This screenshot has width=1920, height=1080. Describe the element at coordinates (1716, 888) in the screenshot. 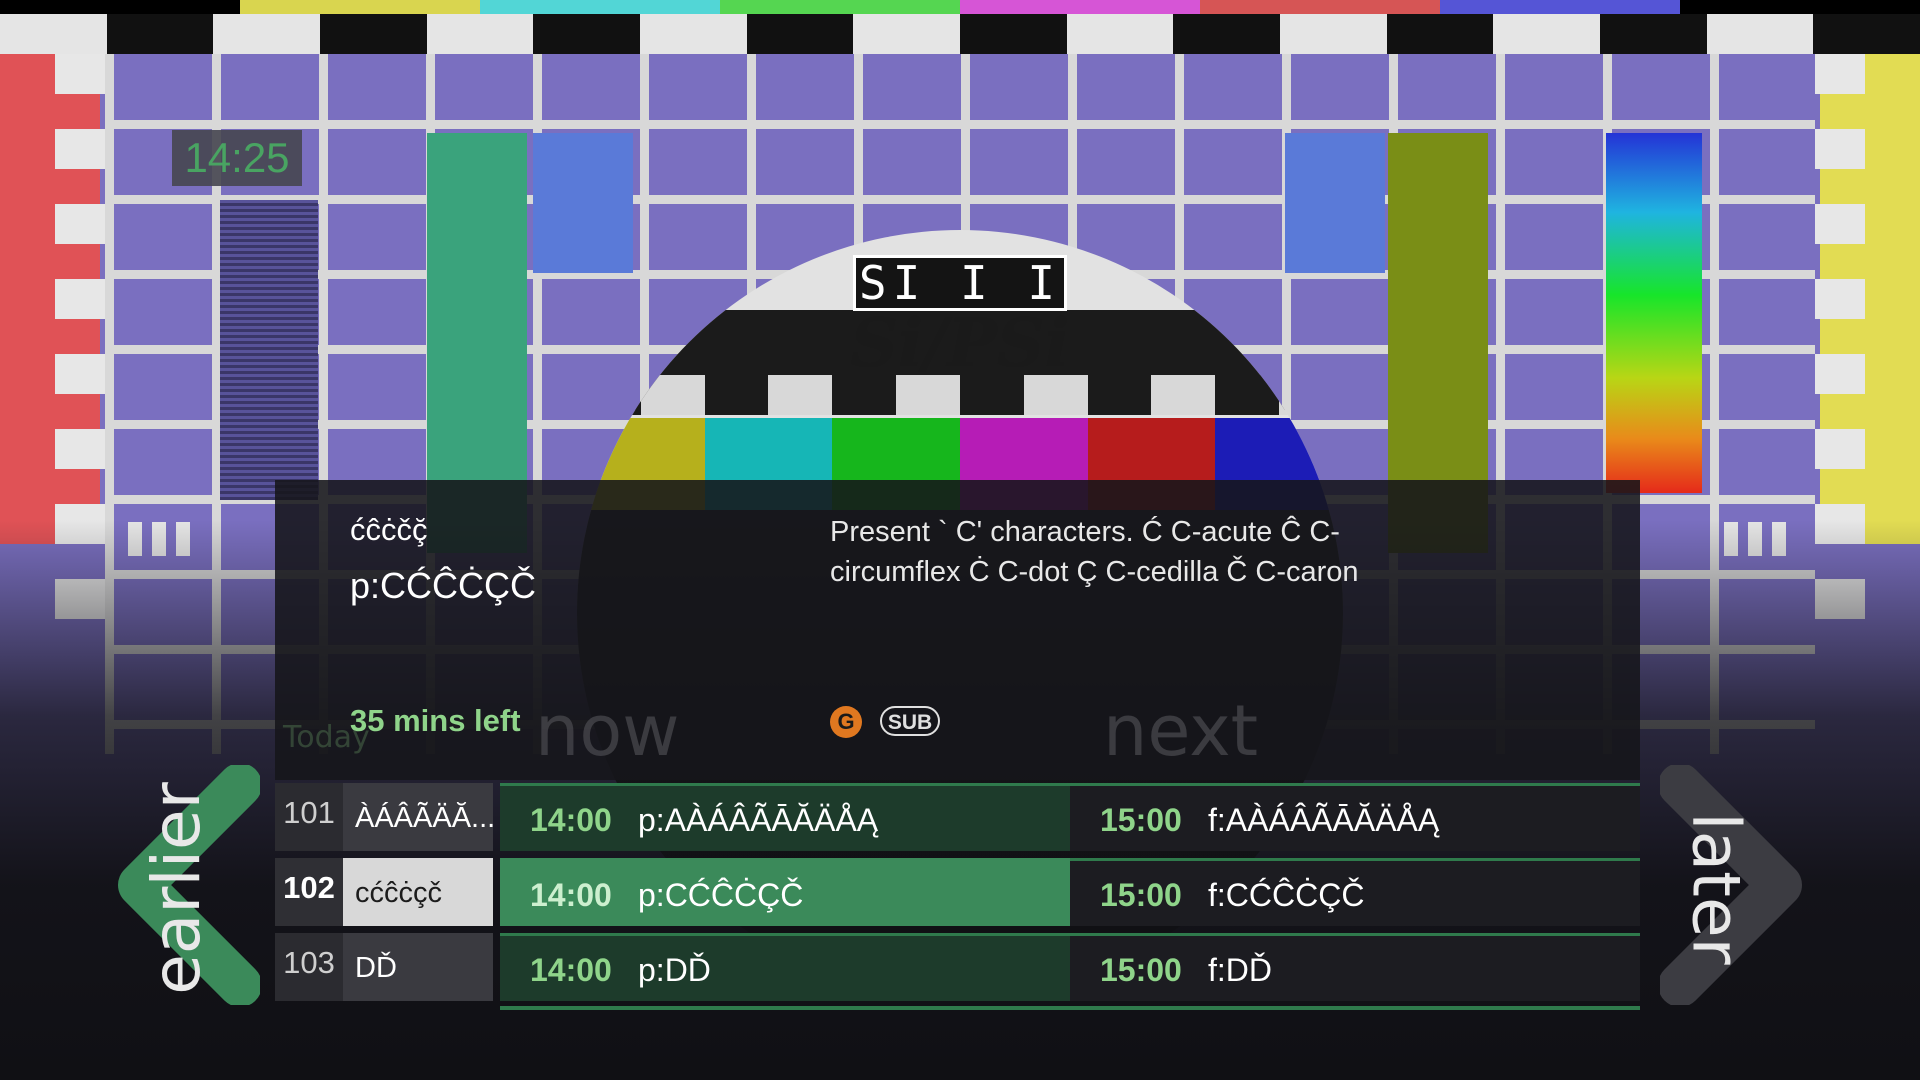

I see `later-label: later` at that location.